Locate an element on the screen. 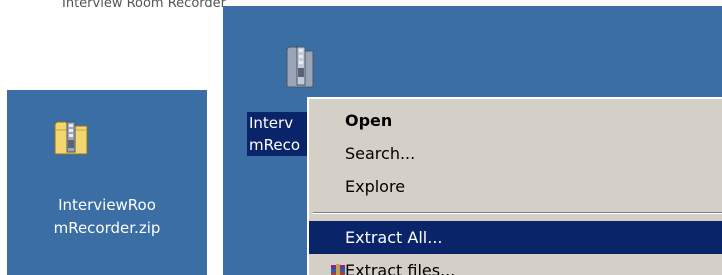  file-label-text: Interv mReco is located at coordinates (275, 134).